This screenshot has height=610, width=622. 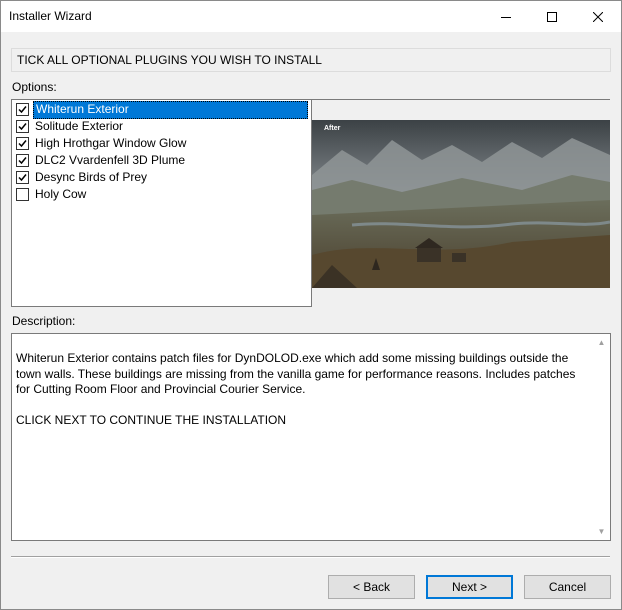 What do you see at coordinates (161, 177) in the screenshot?
I see `plugin-list-item: Desync Birds of Prey` at bounding box center [161, 177].